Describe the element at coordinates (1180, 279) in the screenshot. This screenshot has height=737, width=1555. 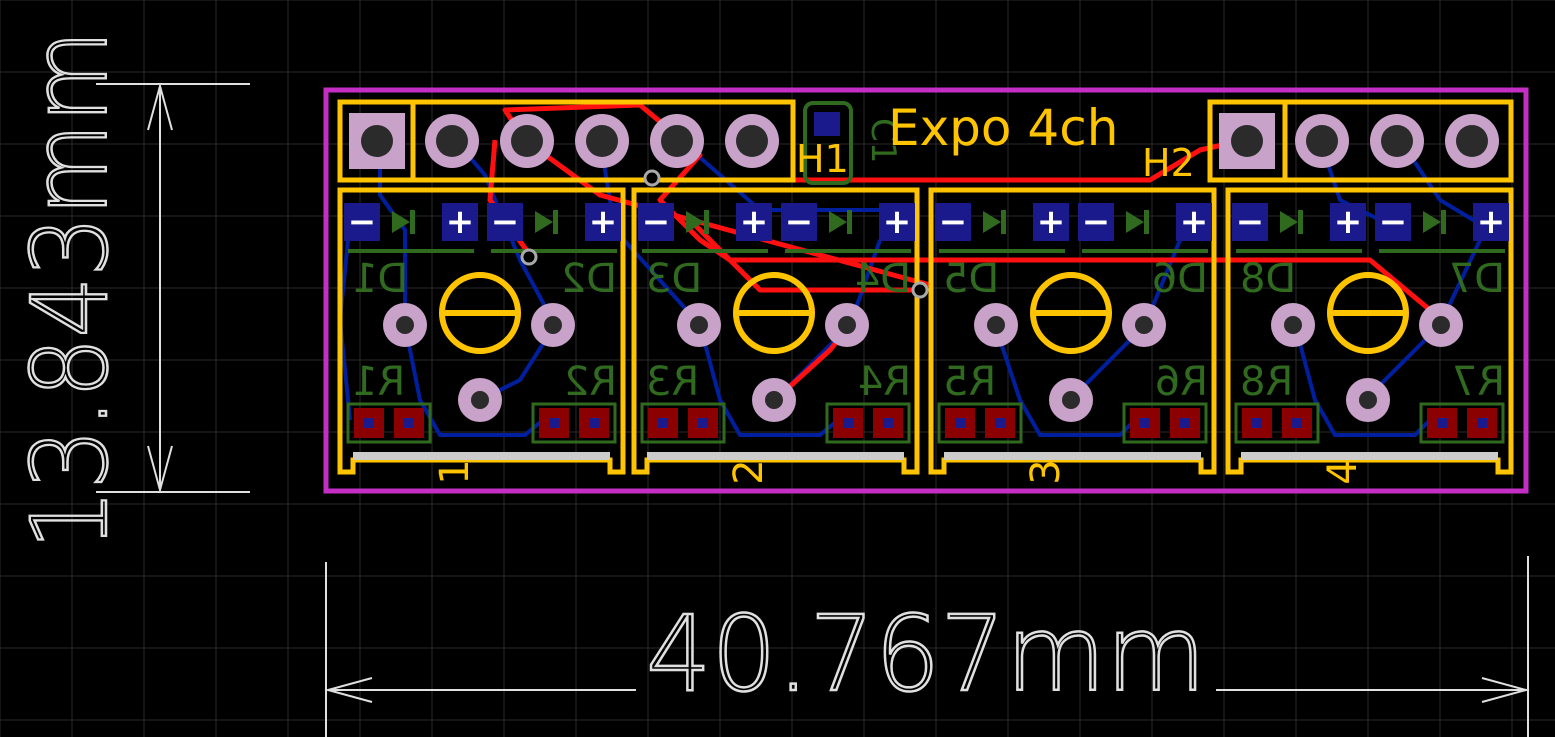
I see `diode-label: D6` at that location.